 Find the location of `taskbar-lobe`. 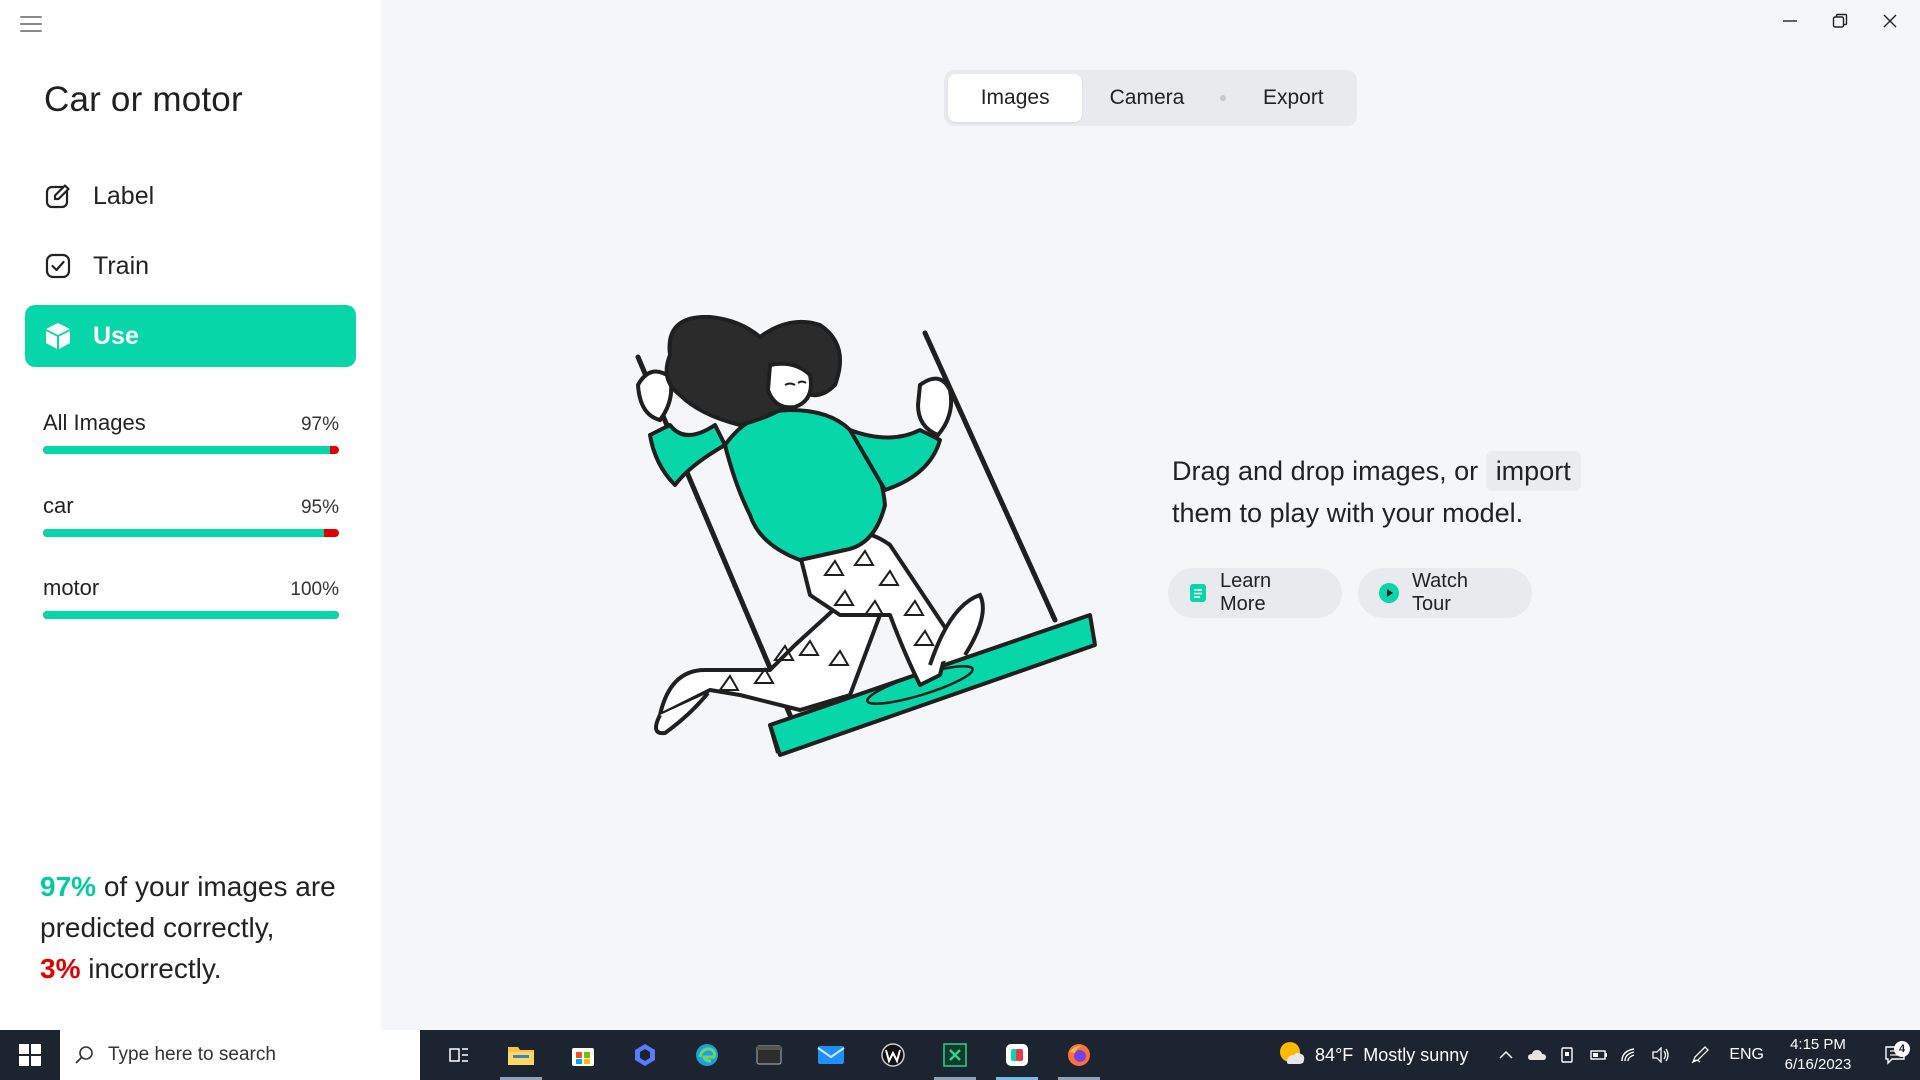

taskbar-lobe is located at coordinates (1017, 1055).